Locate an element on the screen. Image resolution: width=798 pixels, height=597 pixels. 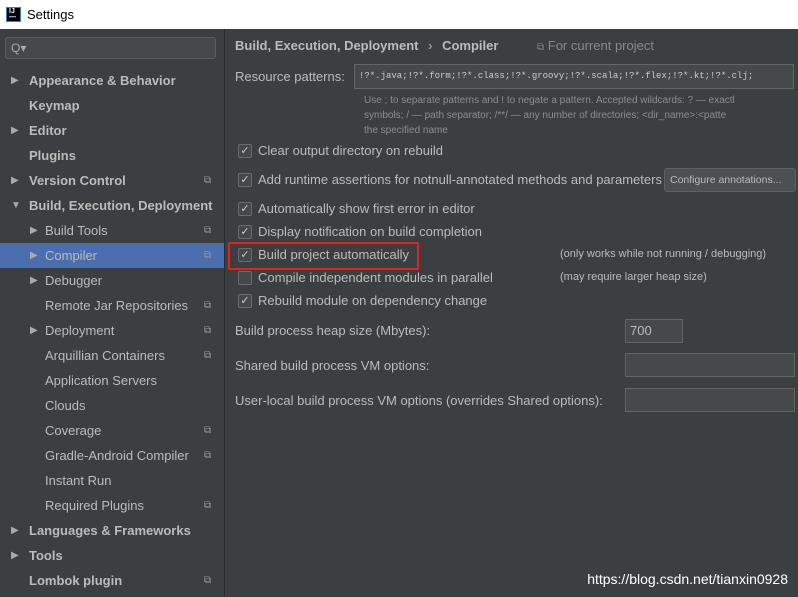
sidebar-item: ▼ Build, Execution, Deployment is located at coordinates (112, 205).